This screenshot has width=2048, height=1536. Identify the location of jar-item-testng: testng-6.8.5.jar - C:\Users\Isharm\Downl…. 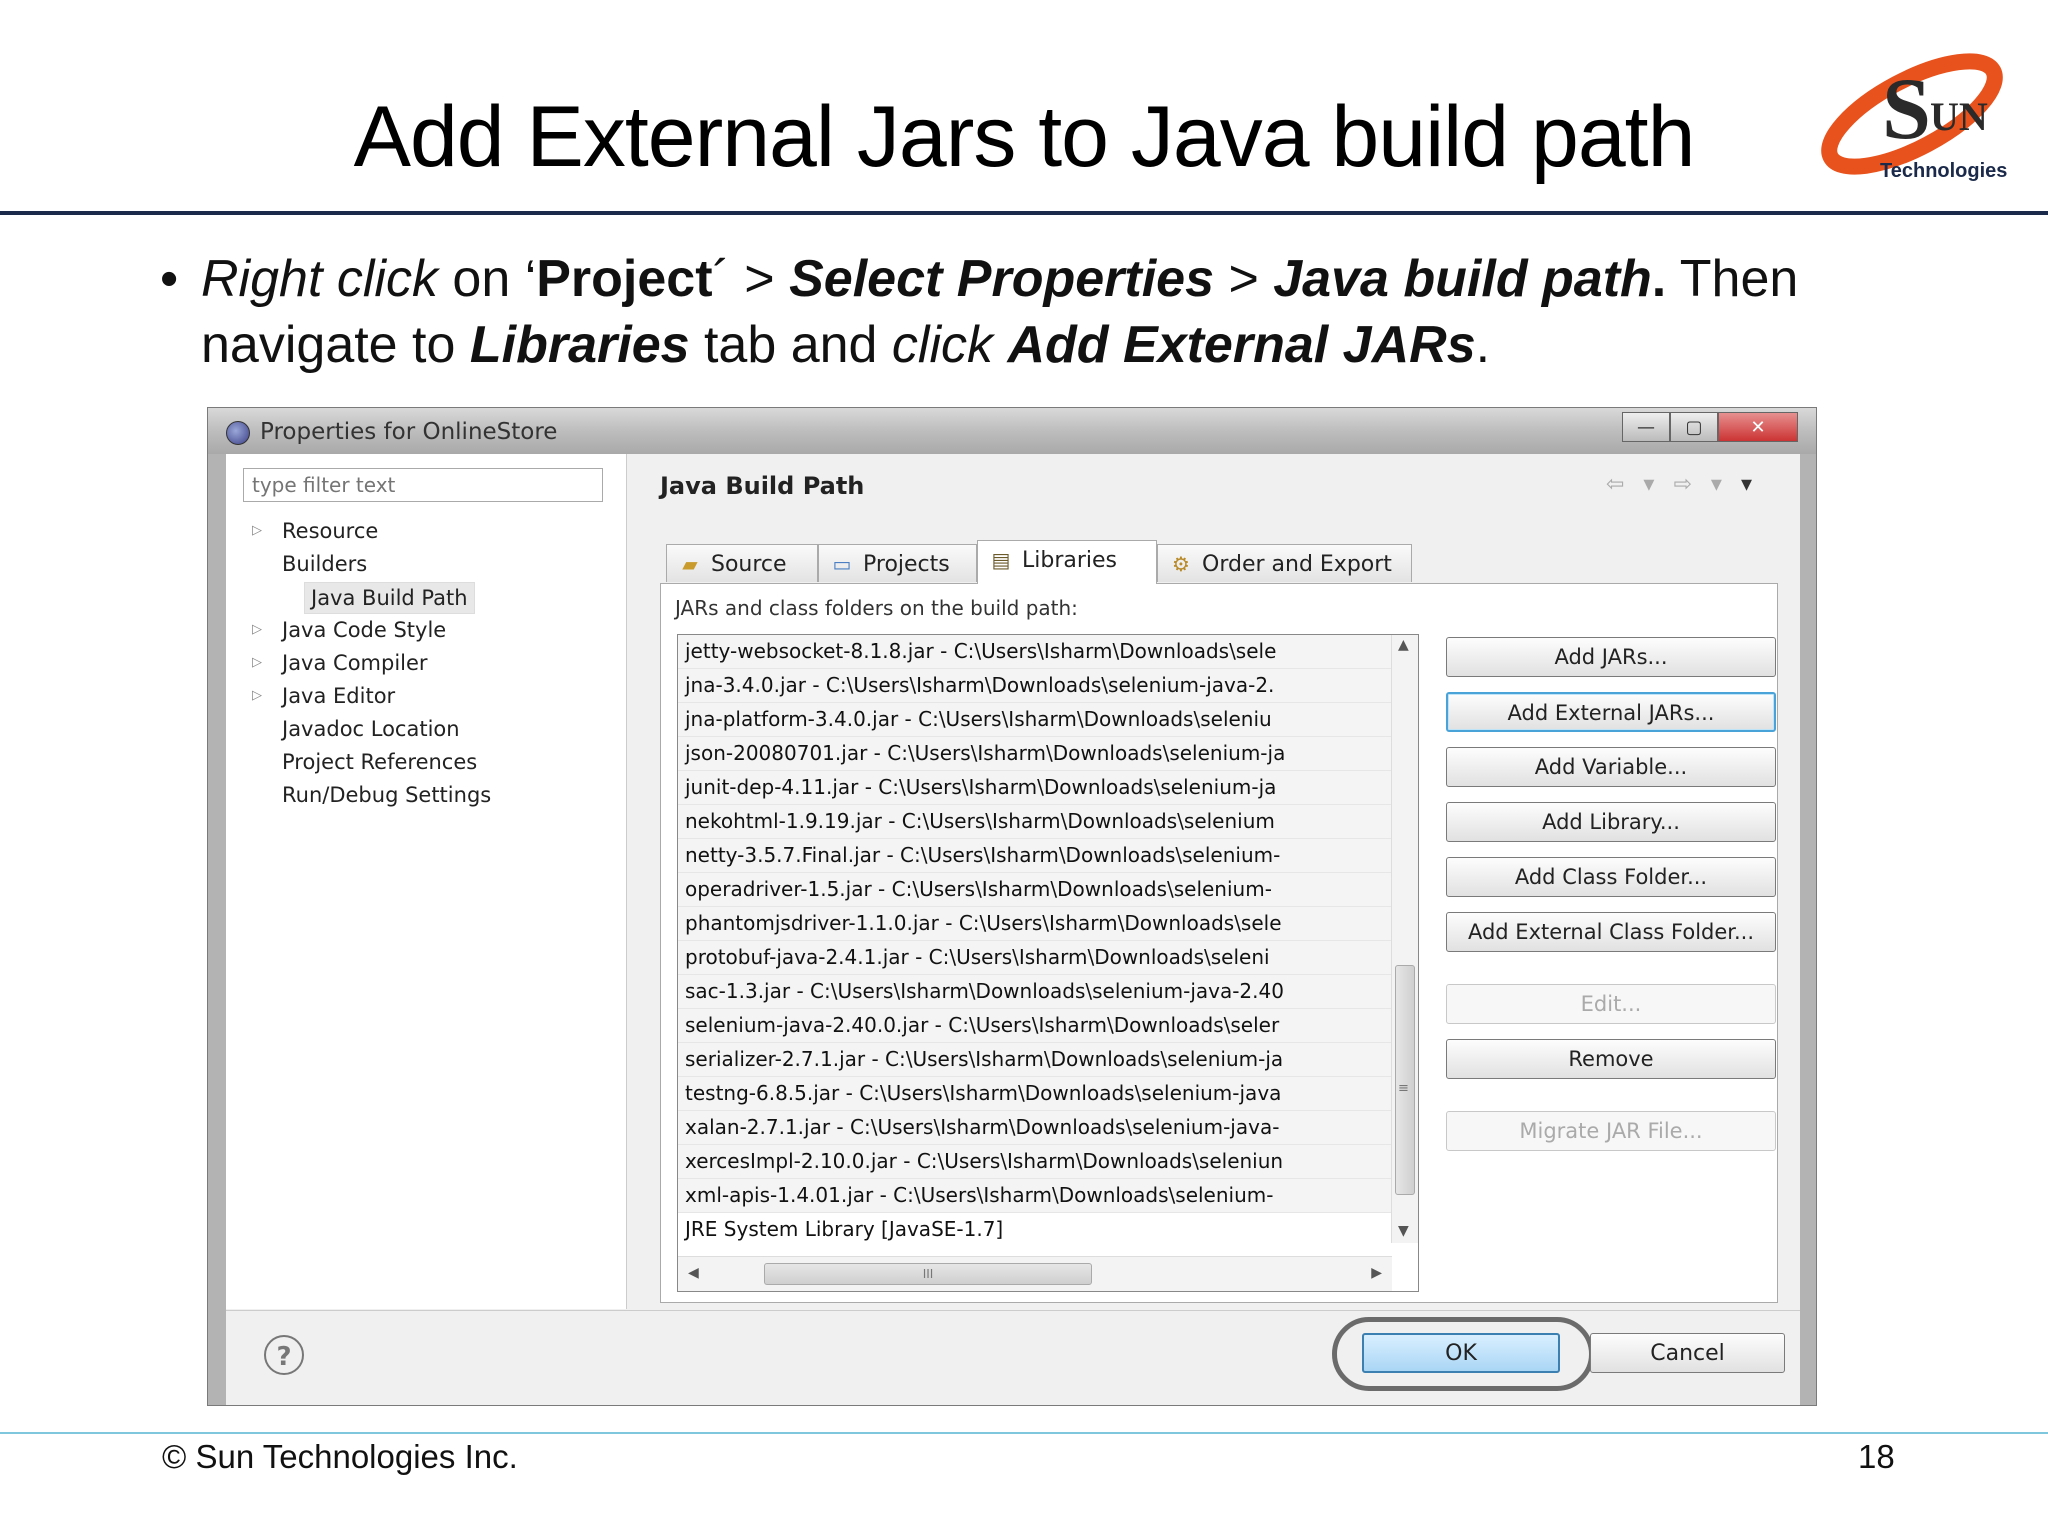
(1035, 1094).